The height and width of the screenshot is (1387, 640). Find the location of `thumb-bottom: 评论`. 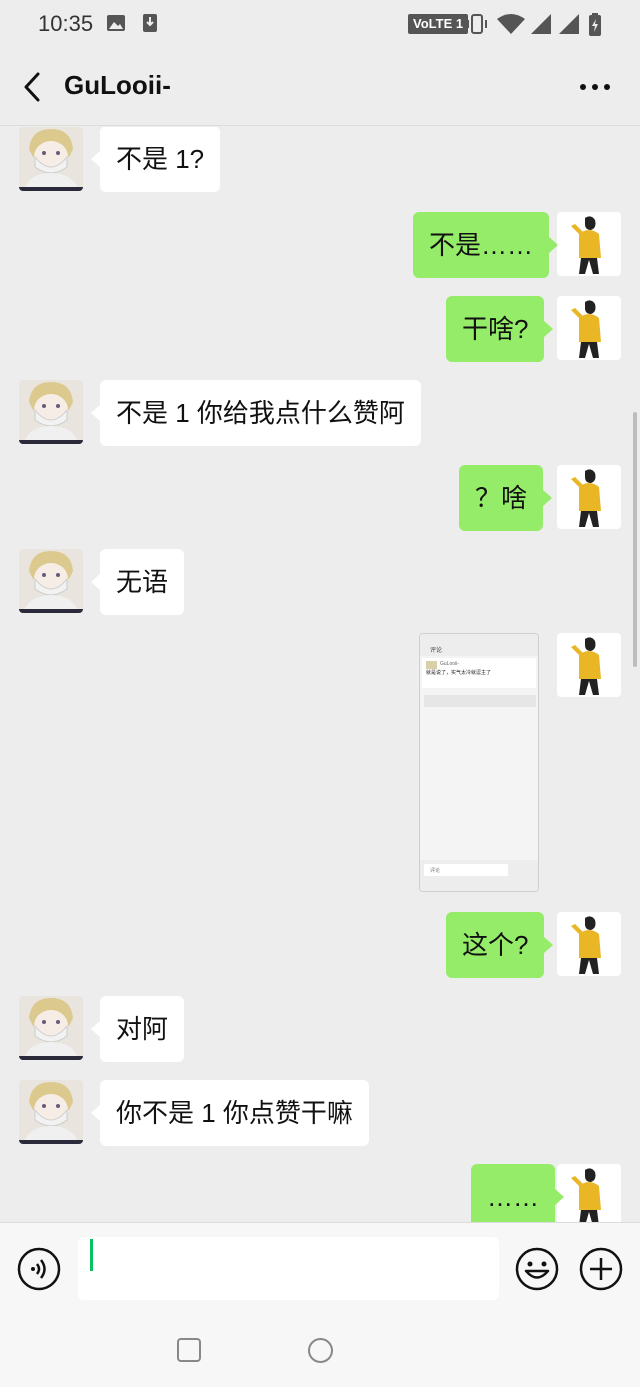

thumb-bottom: 评论 is located at coordinates (479, 875).